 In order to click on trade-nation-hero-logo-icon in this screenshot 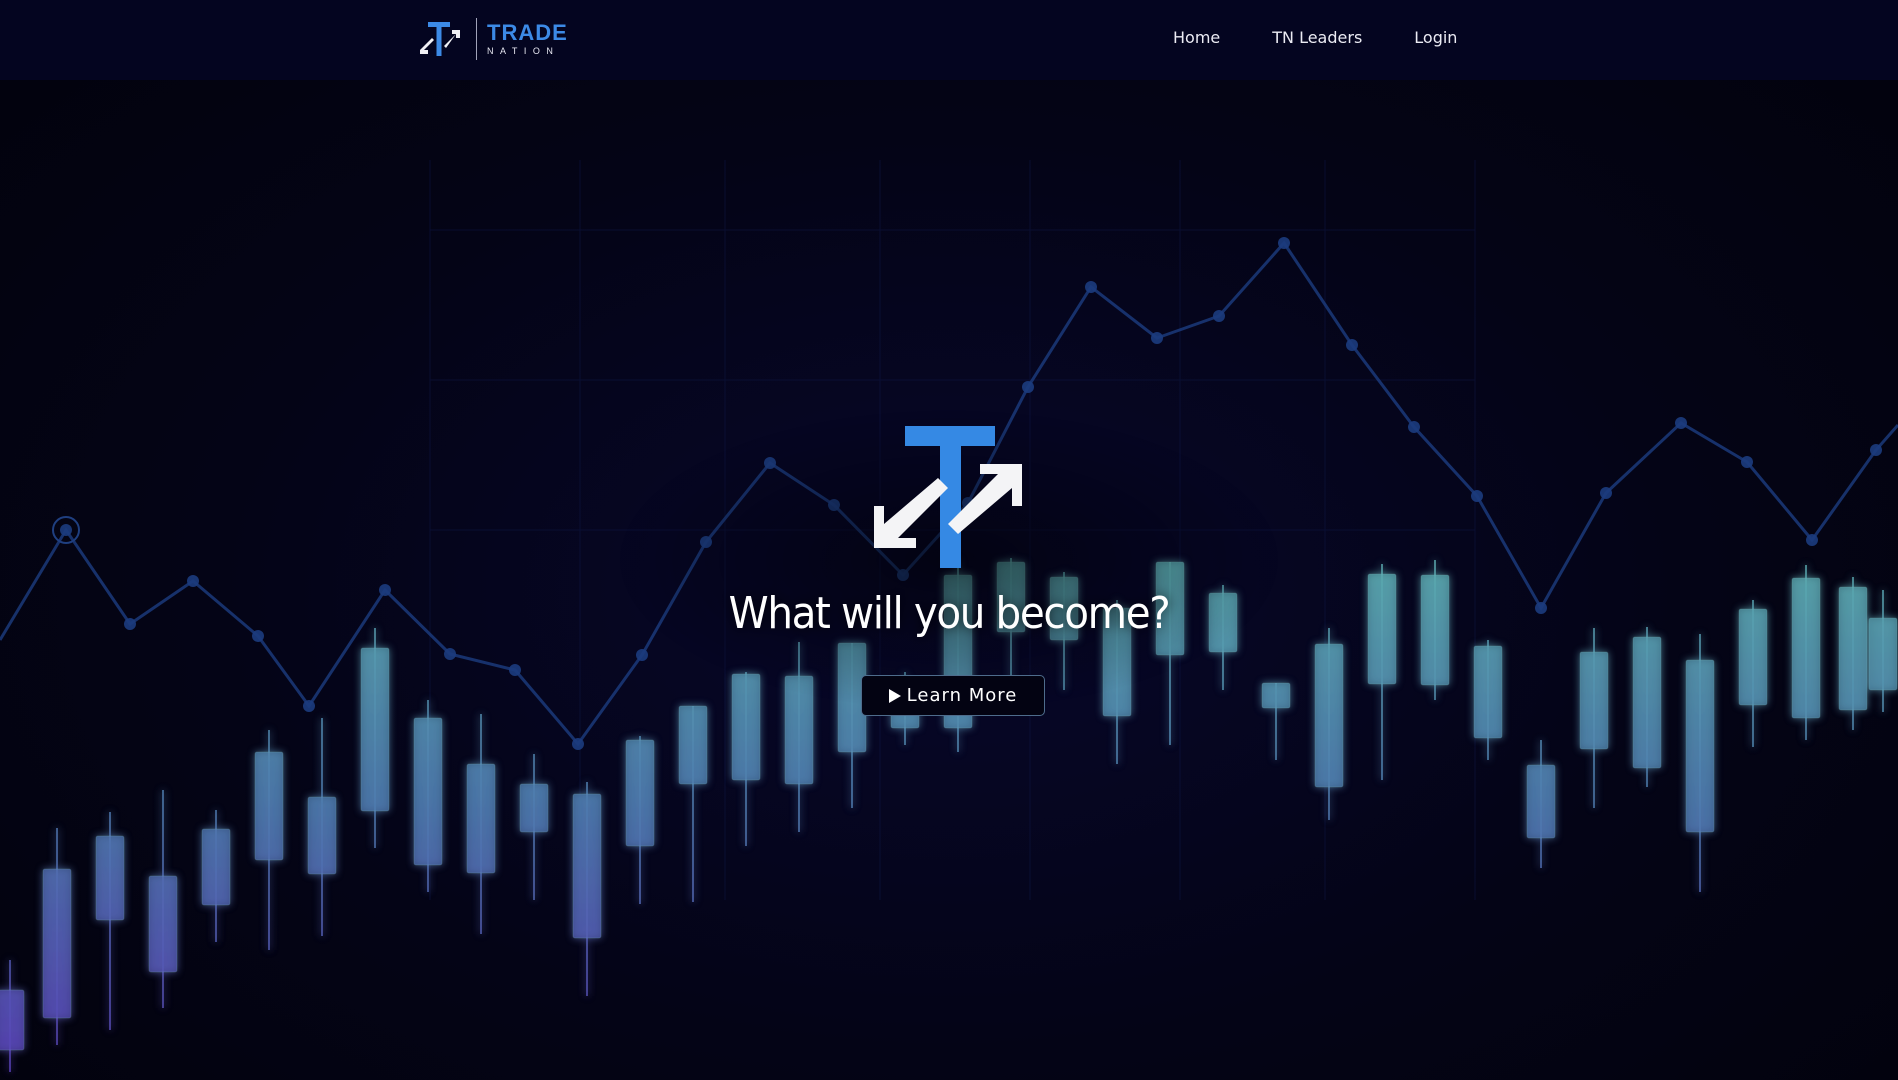, I will do `click(948, 497)`.